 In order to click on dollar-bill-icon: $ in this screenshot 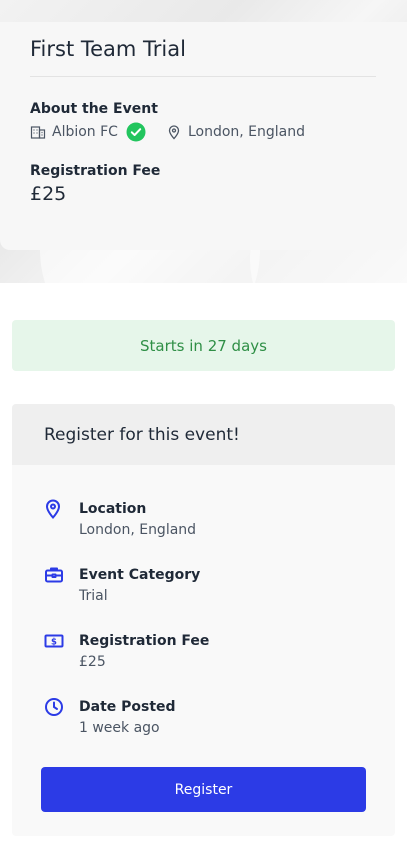, I will do `click(55, 641)`.